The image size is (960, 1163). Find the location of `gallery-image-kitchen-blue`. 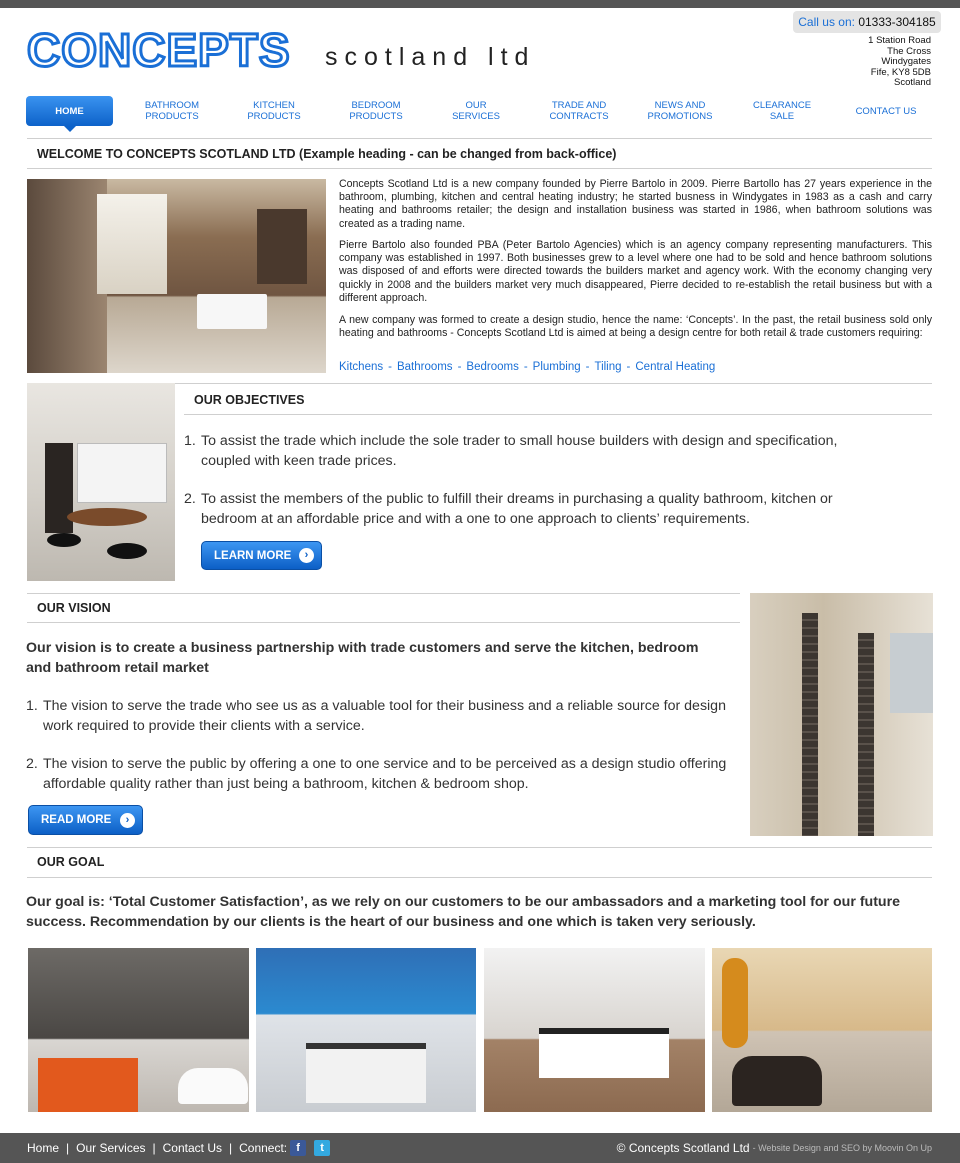

gallery-image-kitchen-blue is located at coordinates (366, 1030).